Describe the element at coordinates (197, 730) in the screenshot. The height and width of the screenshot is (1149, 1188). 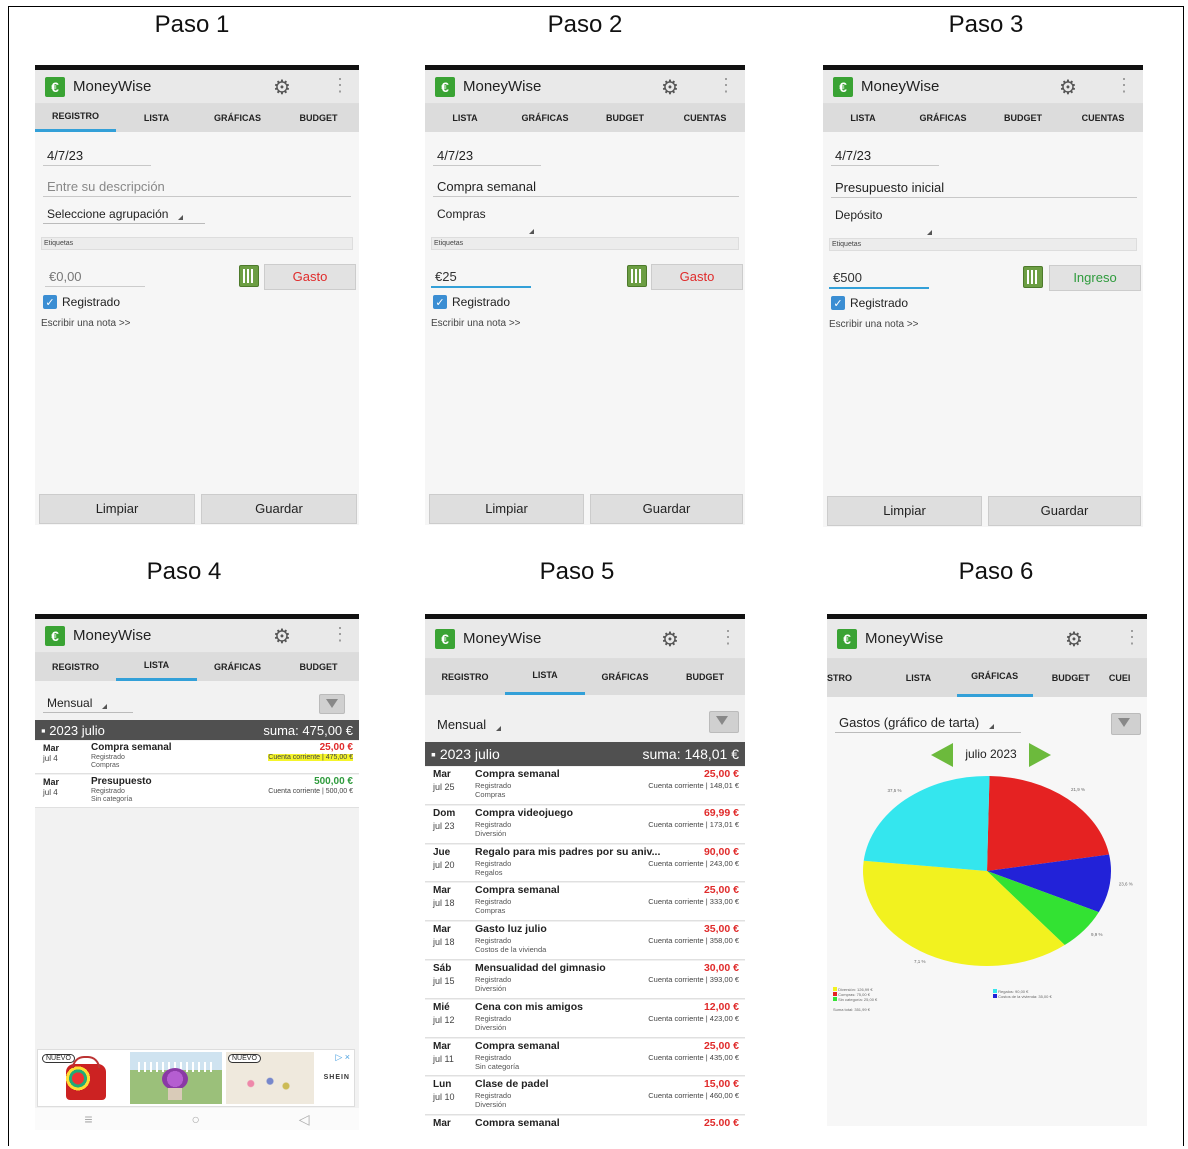
I see `month-header: ▪ 2023 julio suma: 475,00 €` at that location.